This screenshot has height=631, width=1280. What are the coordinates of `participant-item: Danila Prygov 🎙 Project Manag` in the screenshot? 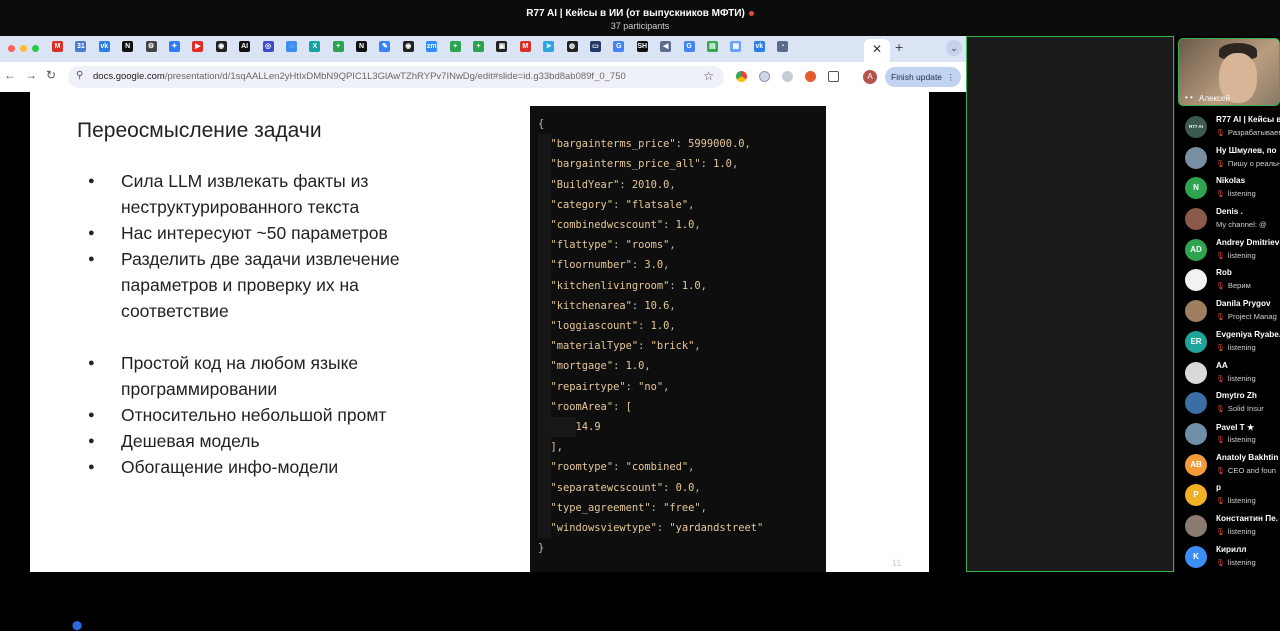 It's located at (1229, 311).